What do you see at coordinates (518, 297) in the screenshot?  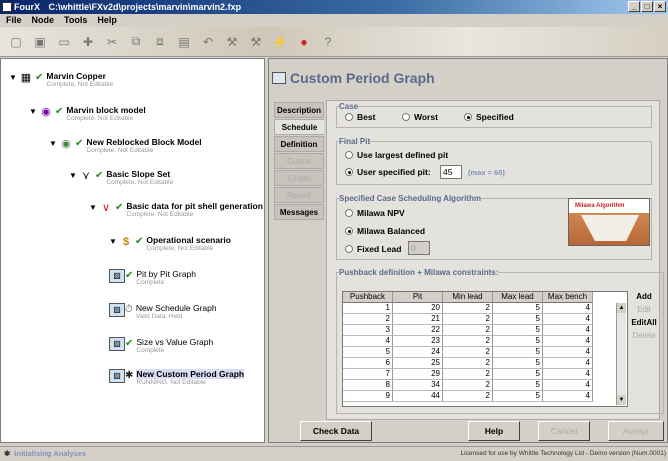 I see `col-header: Max lead` at bounding box center [518, 297].